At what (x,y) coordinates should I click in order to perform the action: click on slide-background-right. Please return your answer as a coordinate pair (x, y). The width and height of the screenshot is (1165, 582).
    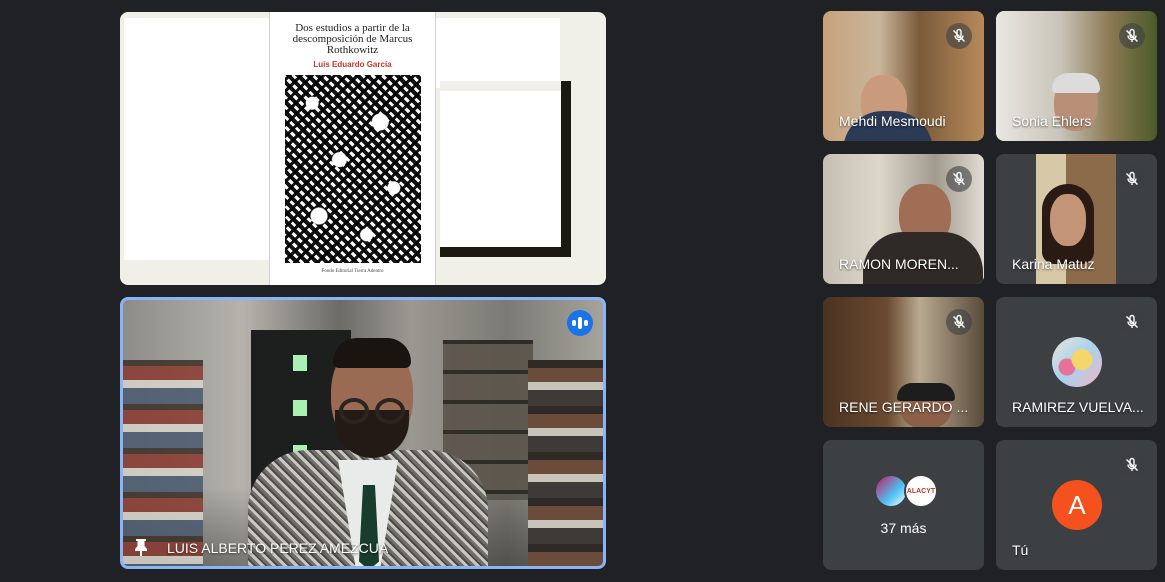
    Looking at the image, I should click on (498, 53).